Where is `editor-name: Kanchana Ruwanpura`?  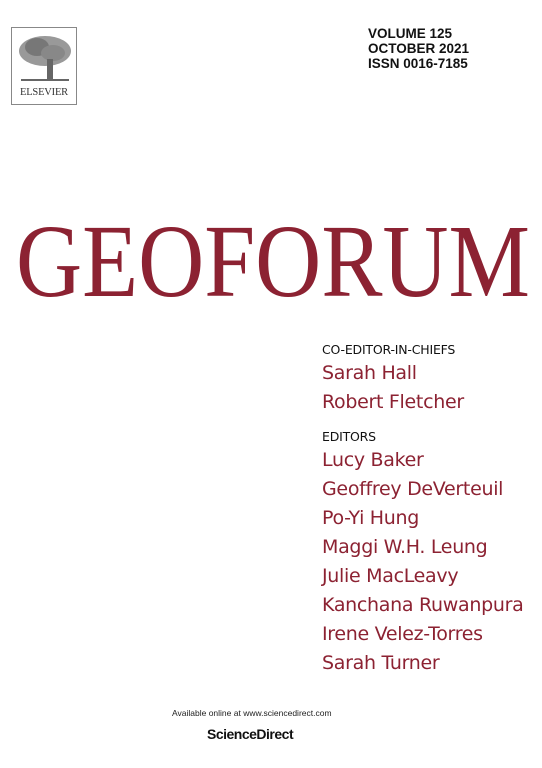 editor-name: Kanchana Ruwanpura is located at coordinates (423, 605).